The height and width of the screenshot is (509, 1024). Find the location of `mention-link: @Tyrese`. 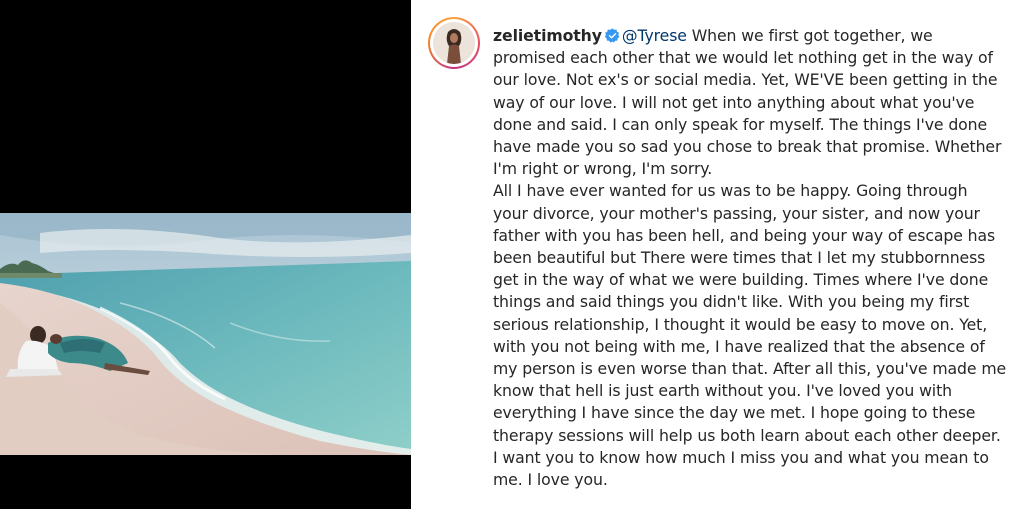

mention-link: @Tyrese is located at coordinates (654, 35).